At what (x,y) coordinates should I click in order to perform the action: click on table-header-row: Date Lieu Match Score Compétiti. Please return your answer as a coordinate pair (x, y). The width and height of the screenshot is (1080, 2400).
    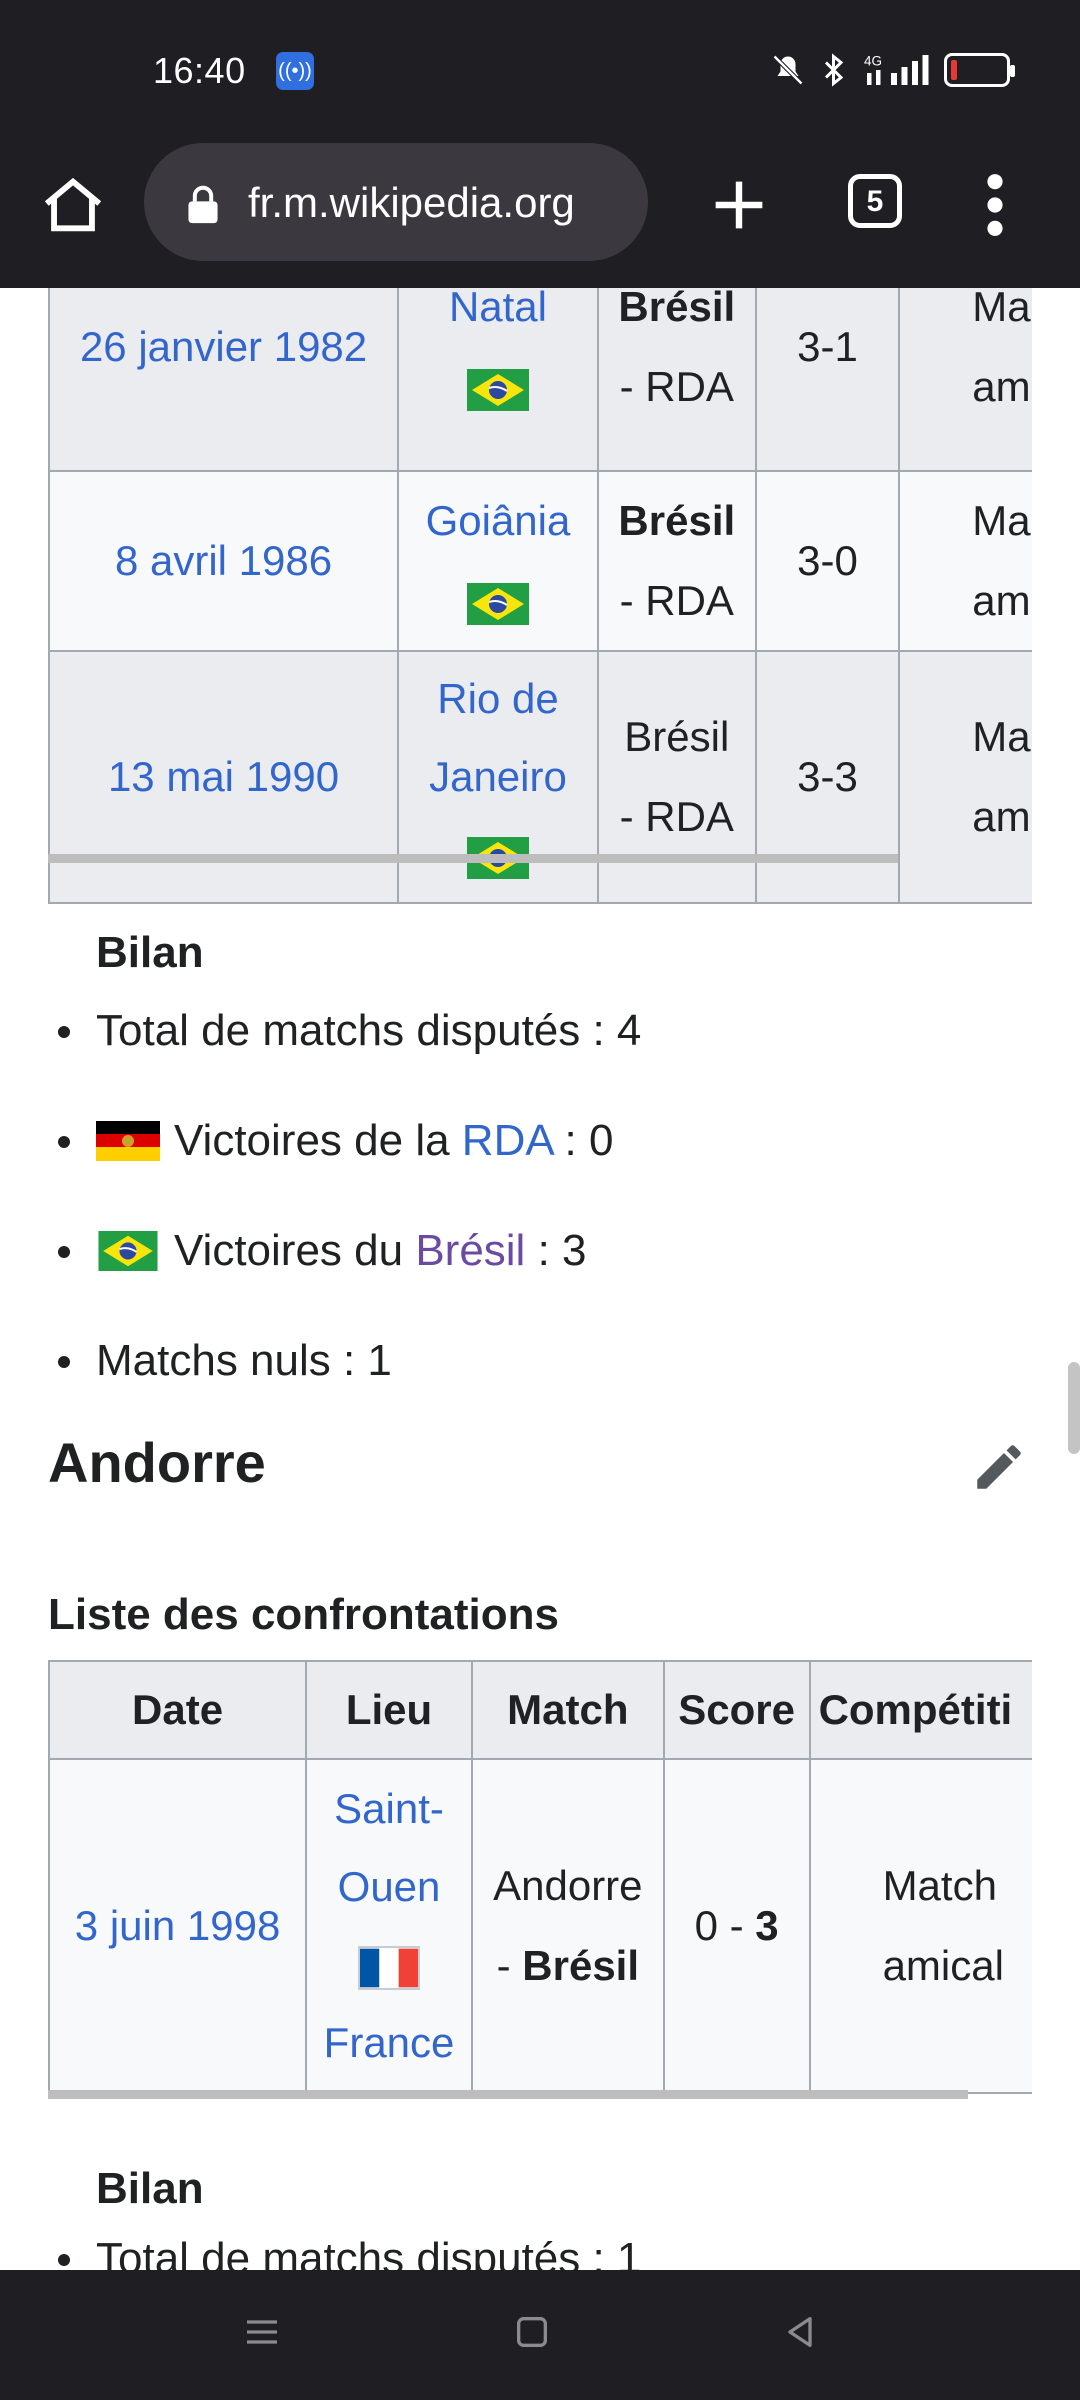
    Looking at the image, I should click on (540, 1710).